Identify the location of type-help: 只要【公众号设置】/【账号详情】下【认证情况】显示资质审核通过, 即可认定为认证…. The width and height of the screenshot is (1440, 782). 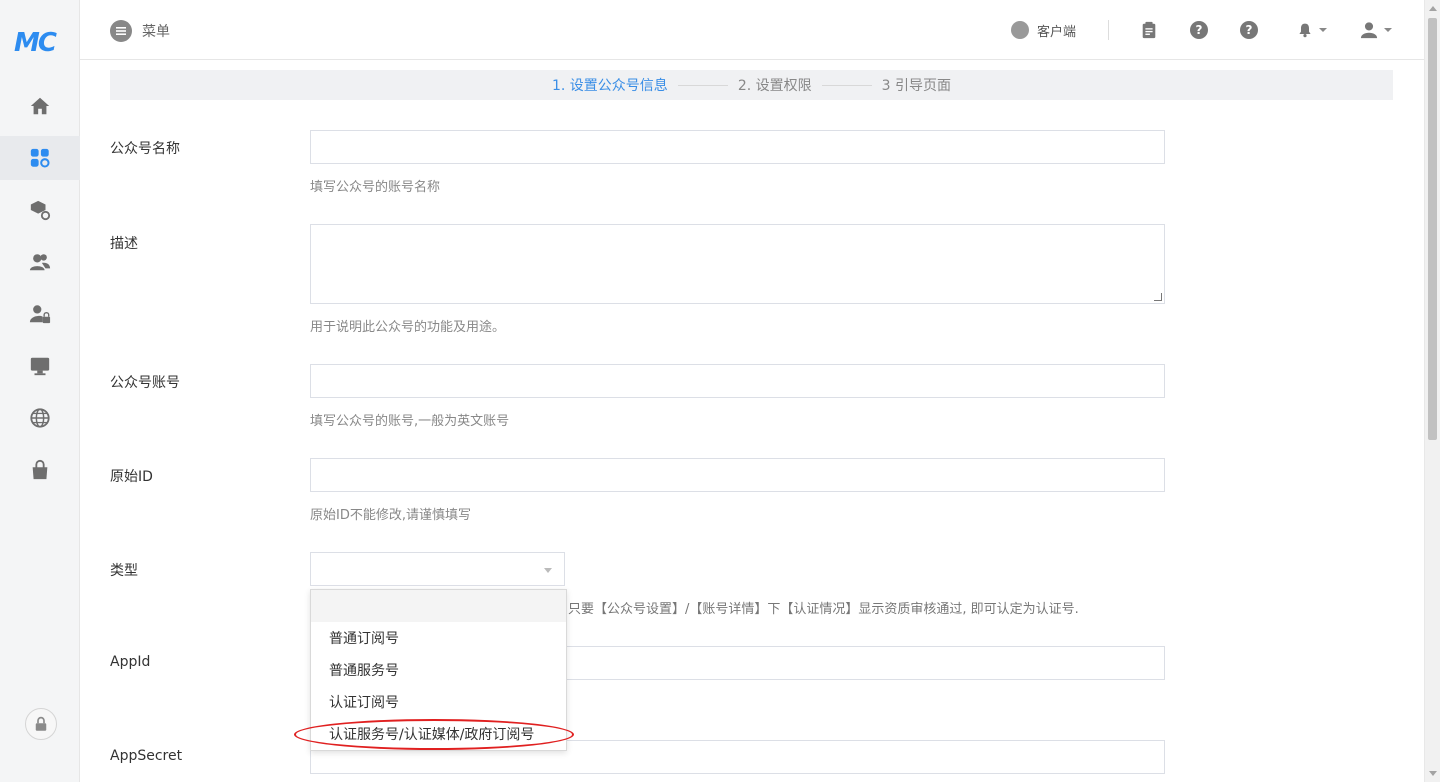
(823, 609).